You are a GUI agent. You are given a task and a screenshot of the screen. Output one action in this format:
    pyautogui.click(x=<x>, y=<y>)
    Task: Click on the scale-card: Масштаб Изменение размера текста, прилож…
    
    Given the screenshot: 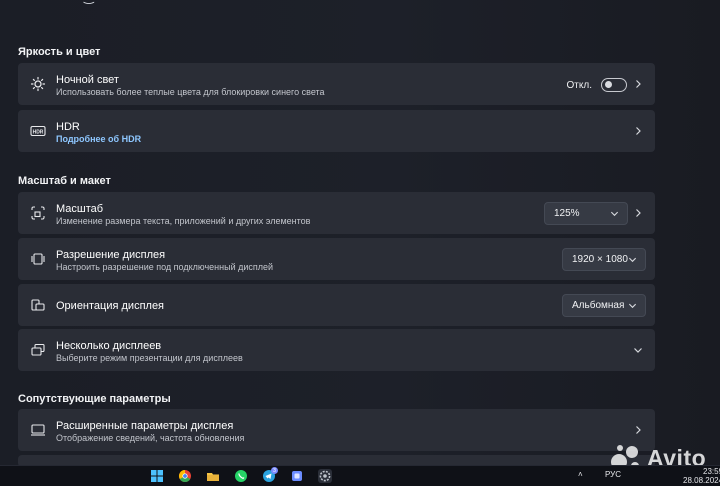 What is the action you would take?
    pyautogui.click(x=336, y=213)
    